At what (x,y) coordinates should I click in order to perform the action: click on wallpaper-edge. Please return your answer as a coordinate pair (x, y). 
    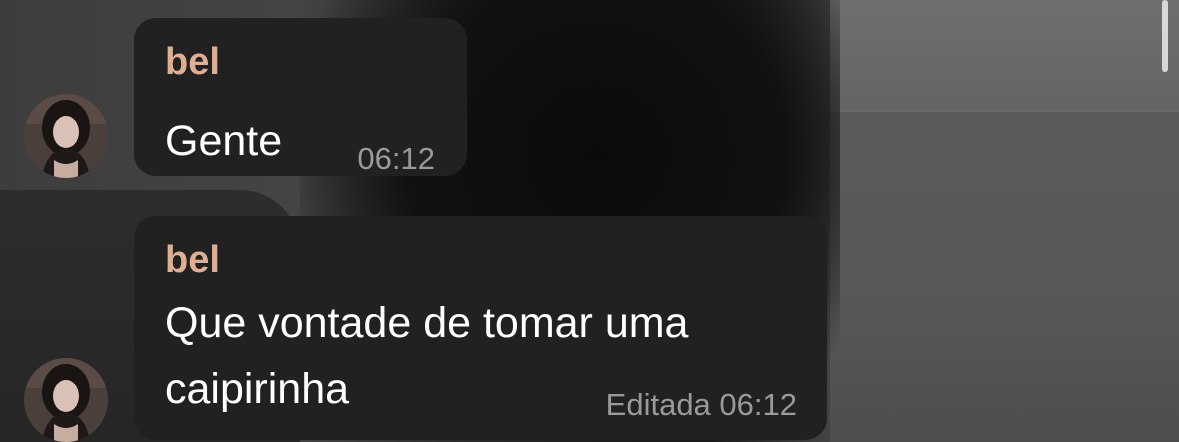
    Looking at the image, I should click on (1004, 111).